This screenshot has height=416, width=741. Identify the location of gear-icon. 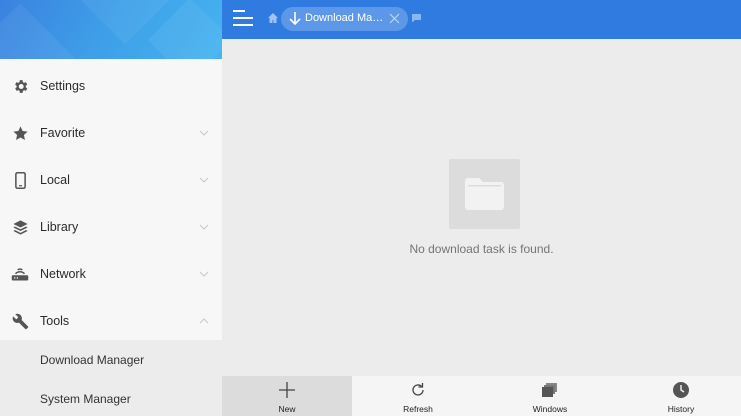
(20, 86).